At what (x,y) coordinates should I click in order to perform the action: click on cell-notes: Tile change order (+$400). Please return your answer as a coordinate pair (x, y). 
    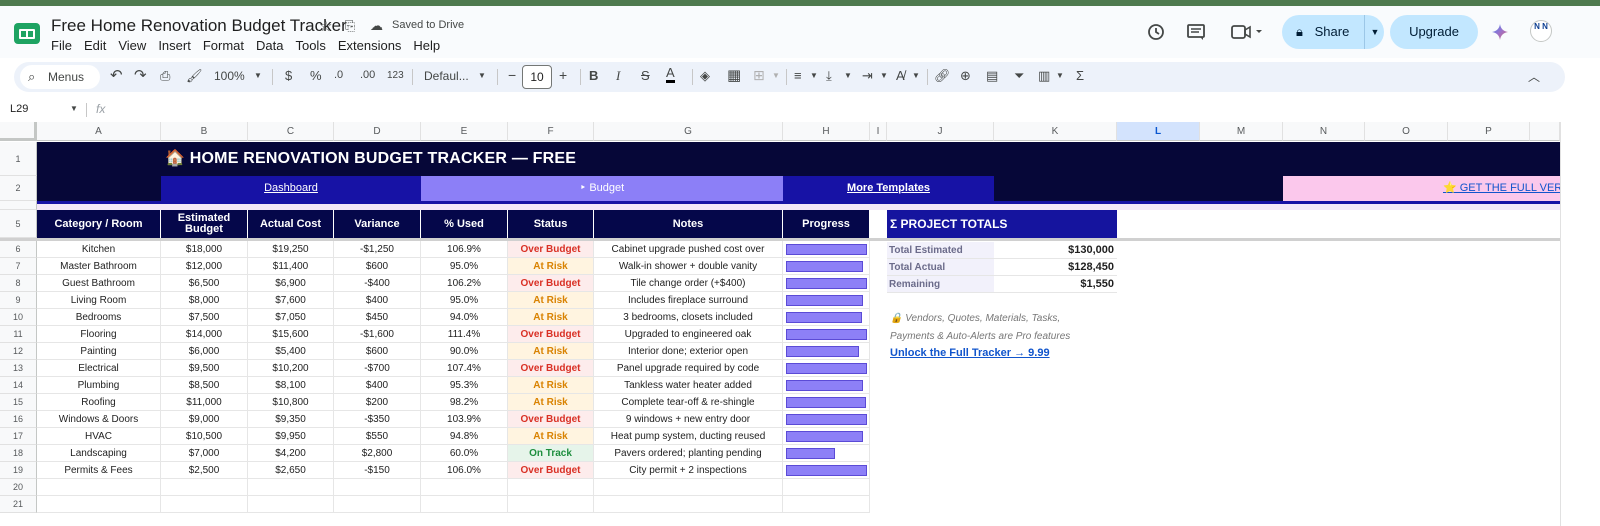
    Looking at the image, I should click on (688, 283).